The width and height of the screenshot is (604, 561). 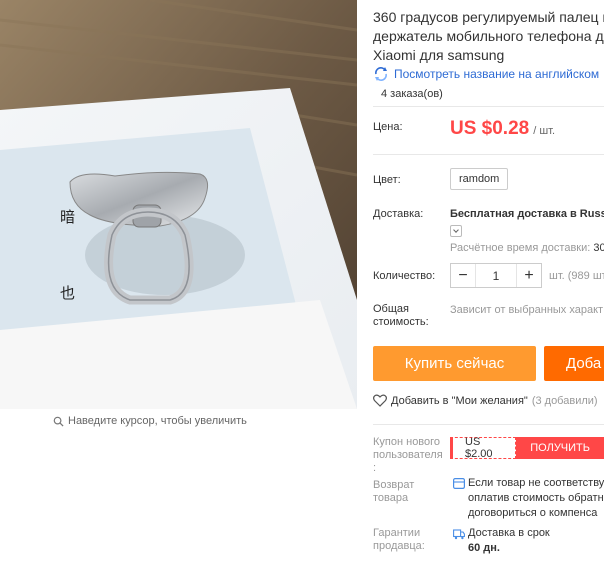 What do you see at coordinates (391, 498) in the screenshot?
I see `returns-label-line: товара` at bounding box center [391, 498].